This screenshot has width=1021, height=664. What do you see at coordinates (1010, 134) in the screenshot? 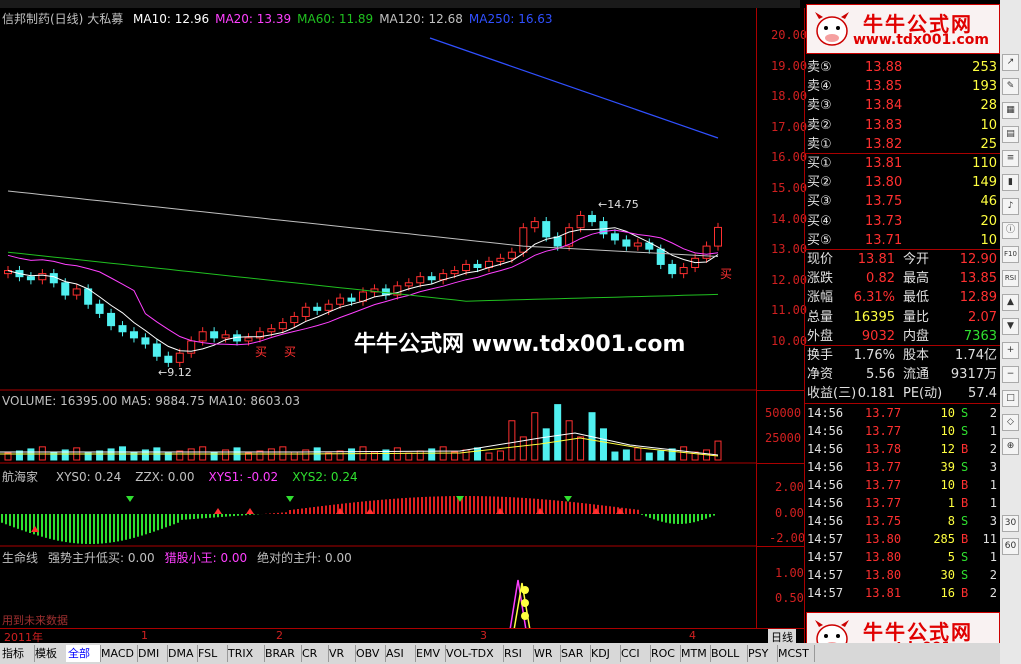
I see `table-icon: ▤` at bounding box center [1010, 134].